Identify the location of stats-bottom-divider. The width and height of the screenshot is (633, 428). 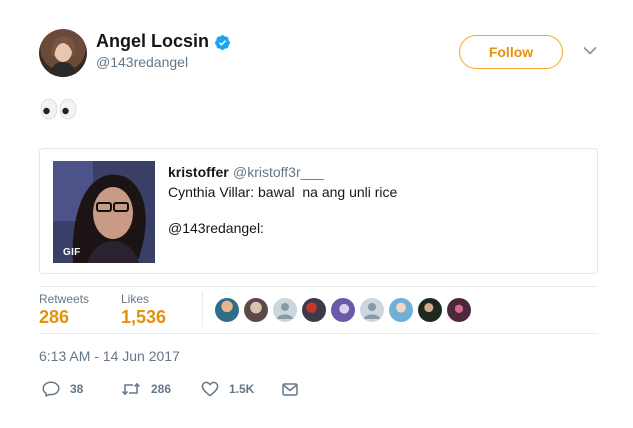
(318, 333).